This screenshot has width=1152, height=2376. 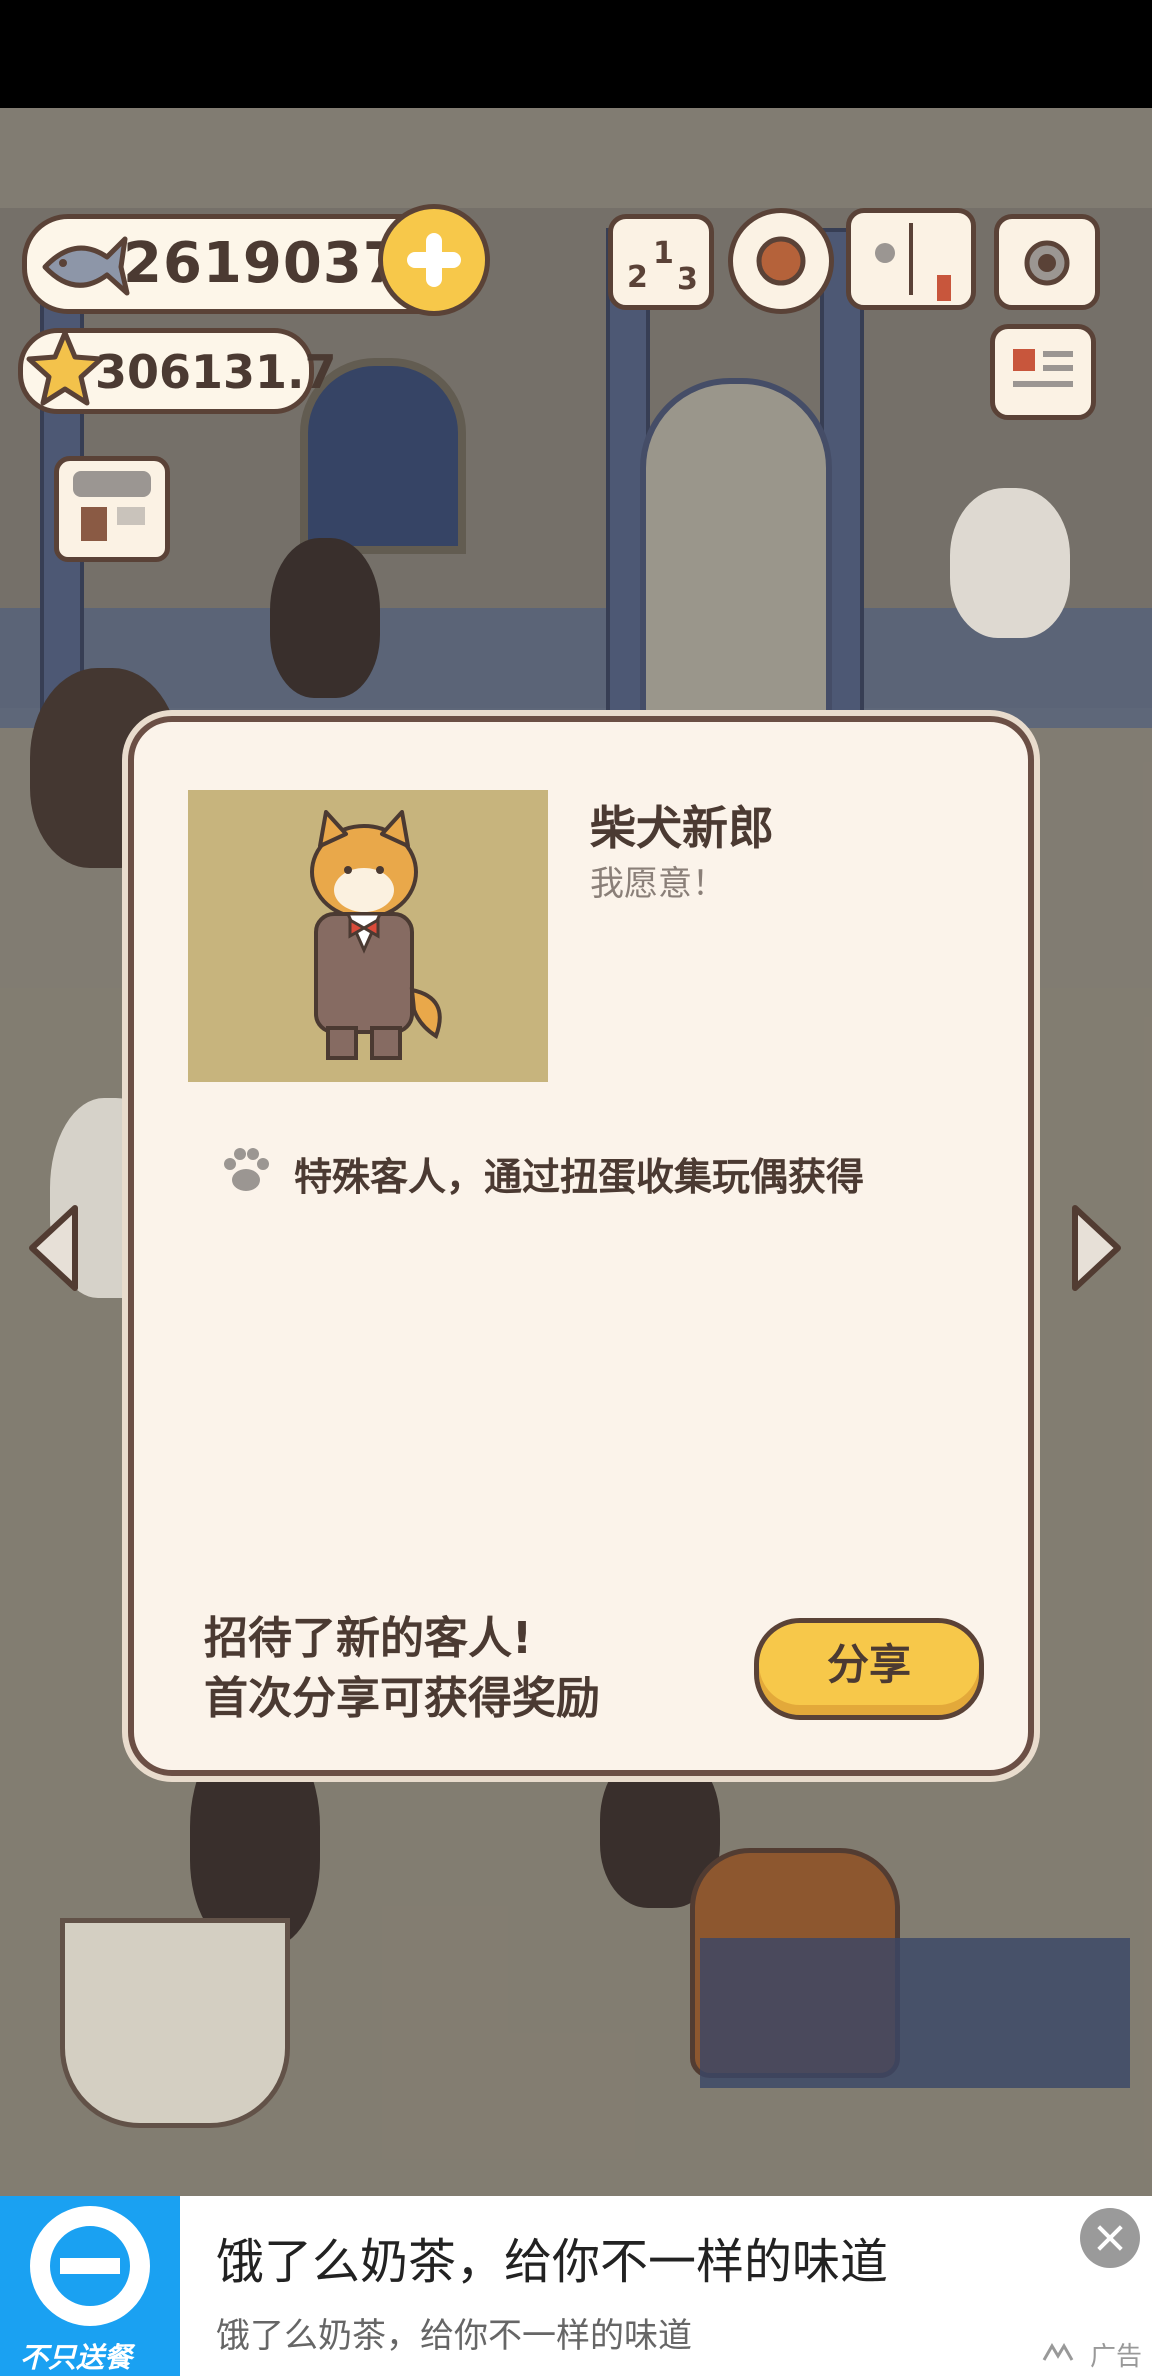 I want to click on ranking-icon: 2 1 3, so click(x=662, y=266).